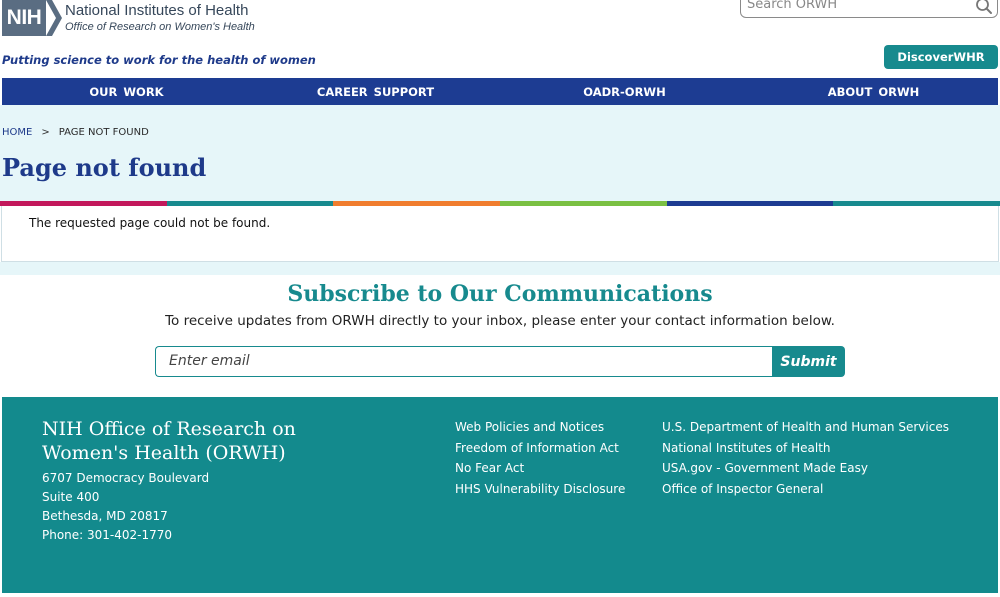 The image size is (1000, 597). I want to click on nav-item-label: OADR-ORWH, so click(624, 91).